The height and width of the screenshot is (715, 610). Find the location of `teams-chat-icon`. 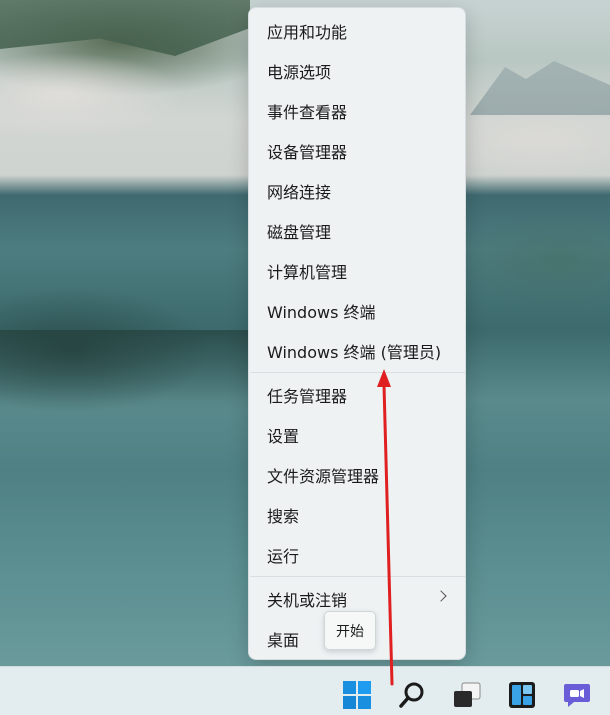

teams-chat-icon is located at coordinates (577, 695).